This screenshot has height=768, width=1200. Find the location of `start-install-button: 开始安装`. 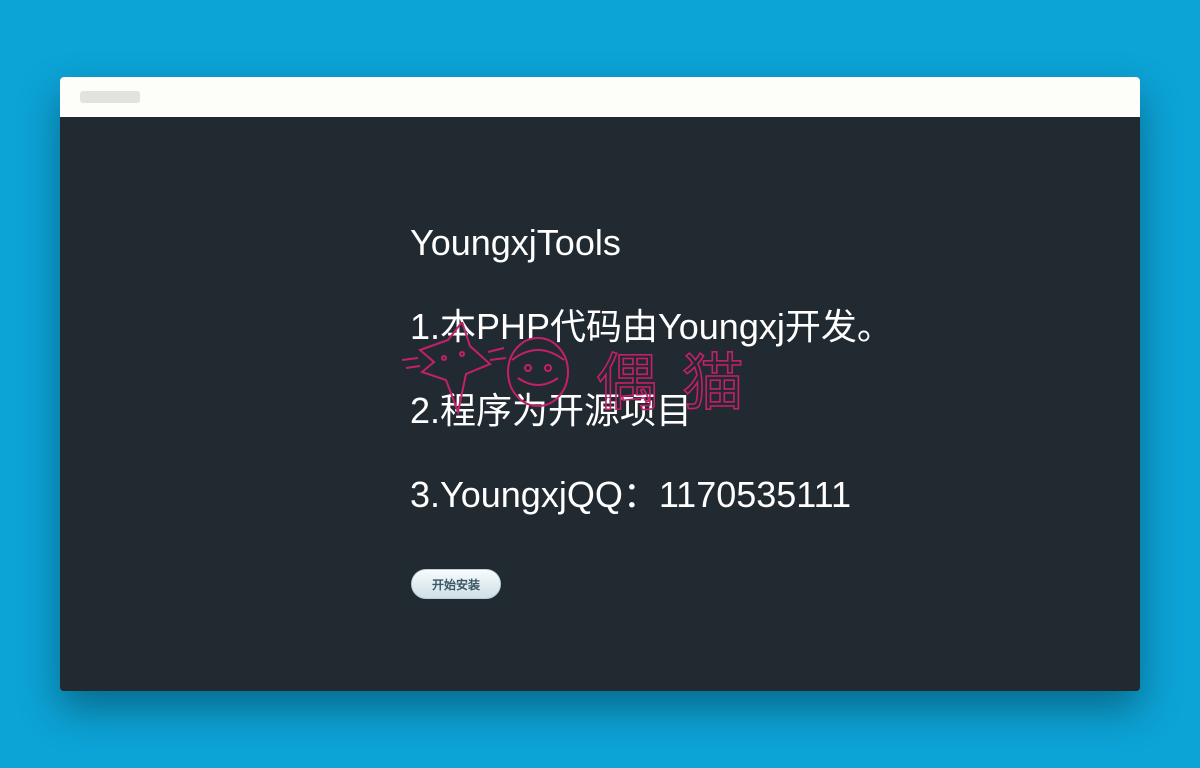

start-install-button: 开始安装 is located at coordinates (456, 584).